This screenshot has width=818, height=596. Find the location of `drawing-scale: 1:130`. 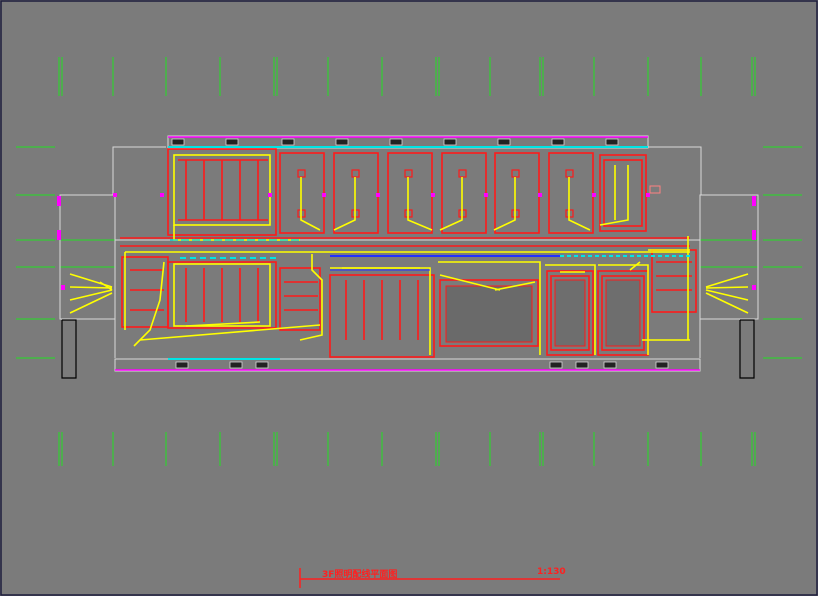

drawing-scale: 1:130 is located at coordinates (551, 572).